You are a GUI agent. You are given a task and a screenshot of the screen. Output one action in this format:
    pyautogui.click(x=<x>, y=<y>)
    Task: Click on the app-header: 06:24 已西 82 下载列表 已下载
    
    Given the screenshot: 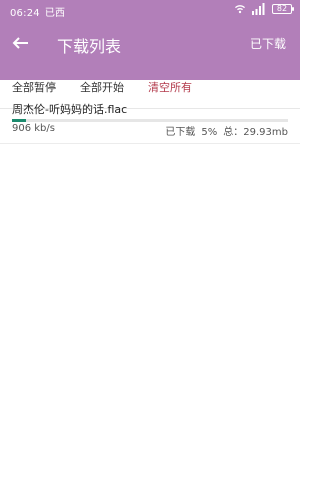 What is the action you would take?
    pyautogui.click(x=150, y=40)
    